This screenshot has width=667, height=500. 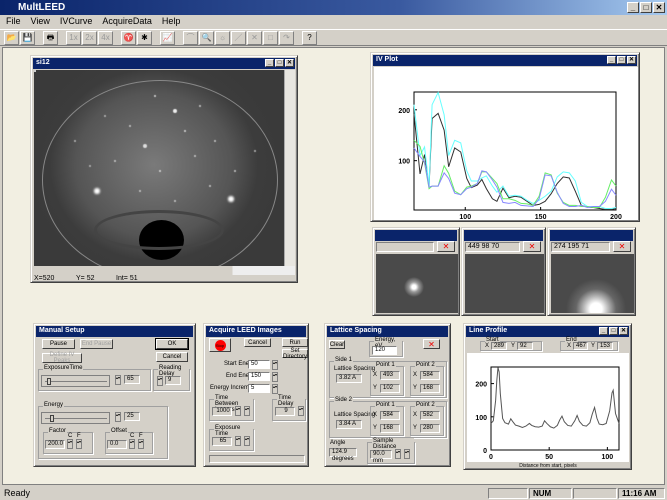 What do you see at coordinates (430, 375) in the screenshot?
I see `point-2-x: 584` at bounding box center [430, 375].